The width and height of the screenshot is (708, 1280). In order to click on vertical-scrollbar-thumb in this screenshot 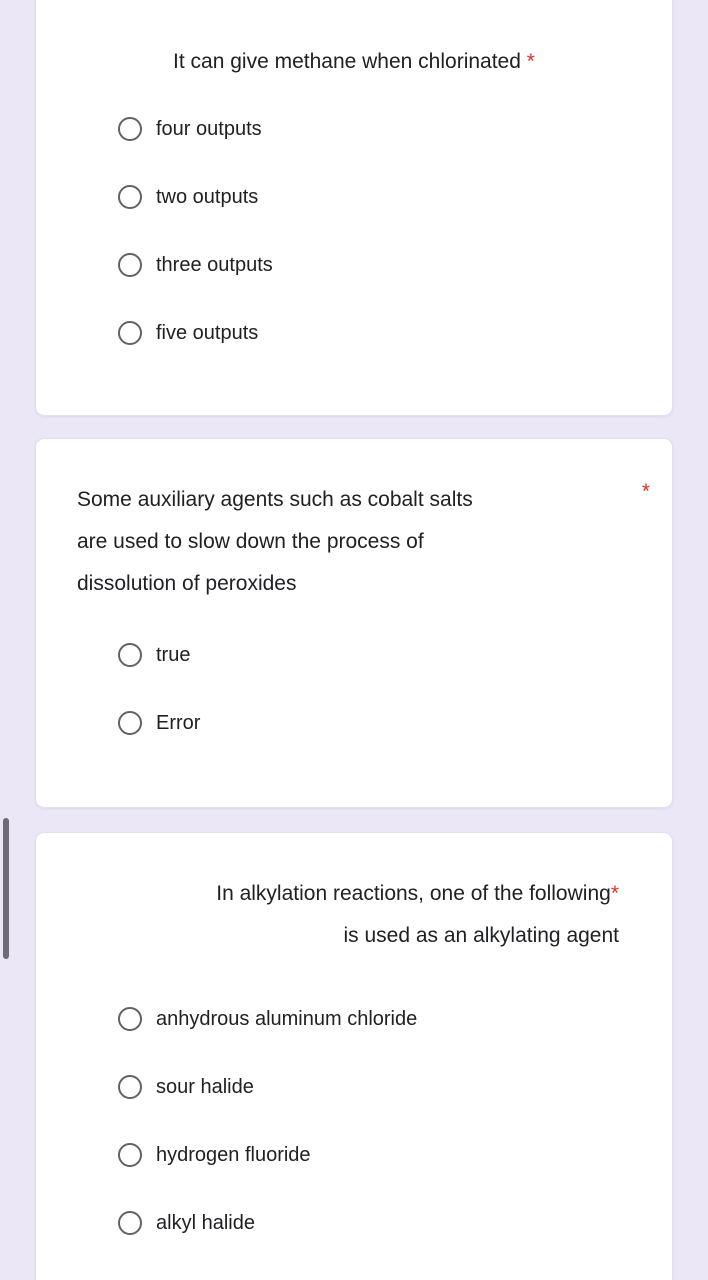, I will do `click(6, 888)`.